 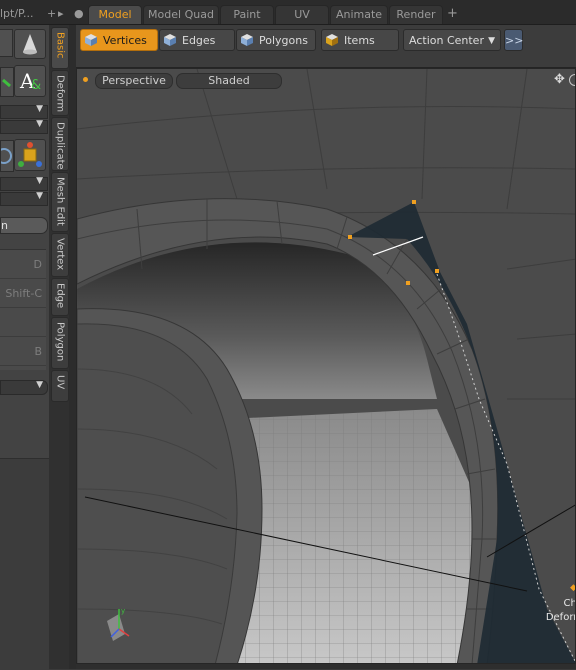 I want to click on cone-icon, so click(x=30, y=44).